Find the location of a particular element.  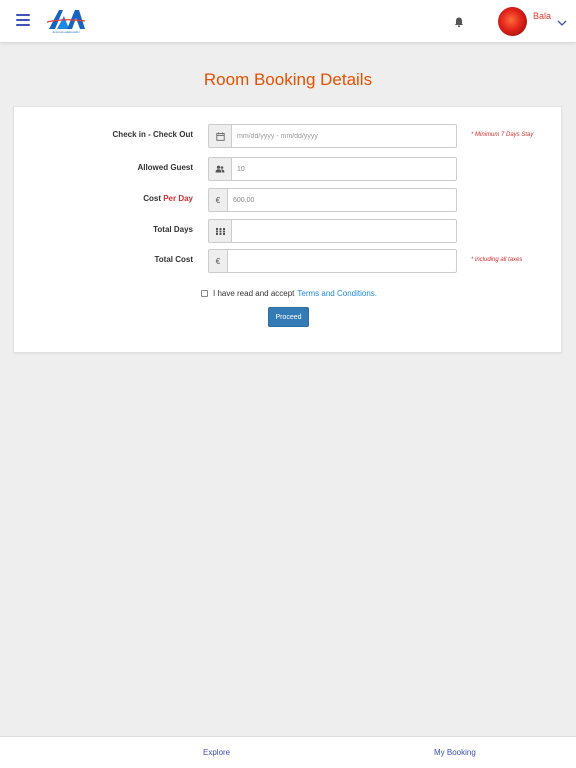

total-cost-row: Total Cost € * including all taxes is located at coordinates (288, 261).